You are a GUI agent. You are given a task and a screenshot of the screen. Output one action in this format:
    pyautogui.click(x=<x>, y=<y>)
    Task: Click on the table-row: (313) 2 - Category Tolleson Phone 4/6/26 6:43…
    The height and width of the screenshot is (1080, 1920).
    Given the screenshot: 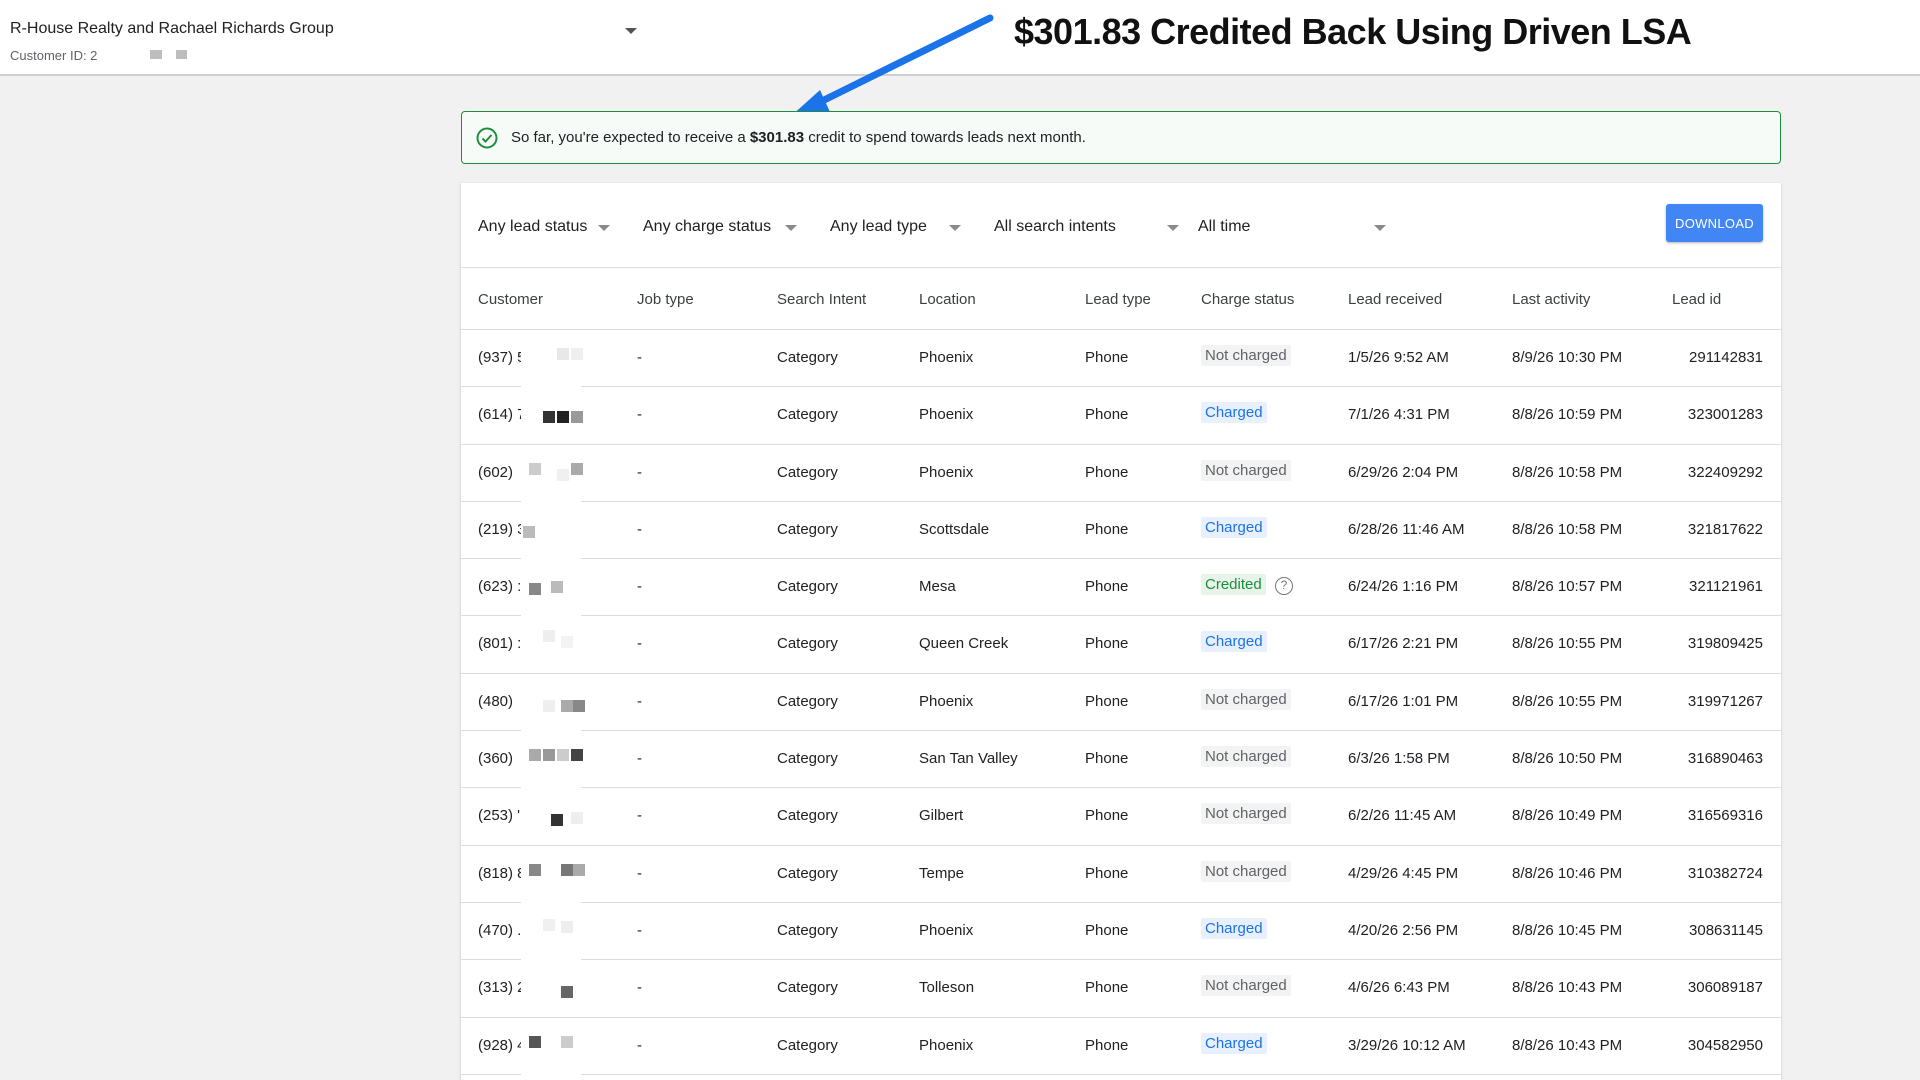 What is the action you would take?
    pyautogui.click(x=1121, y=989)
    